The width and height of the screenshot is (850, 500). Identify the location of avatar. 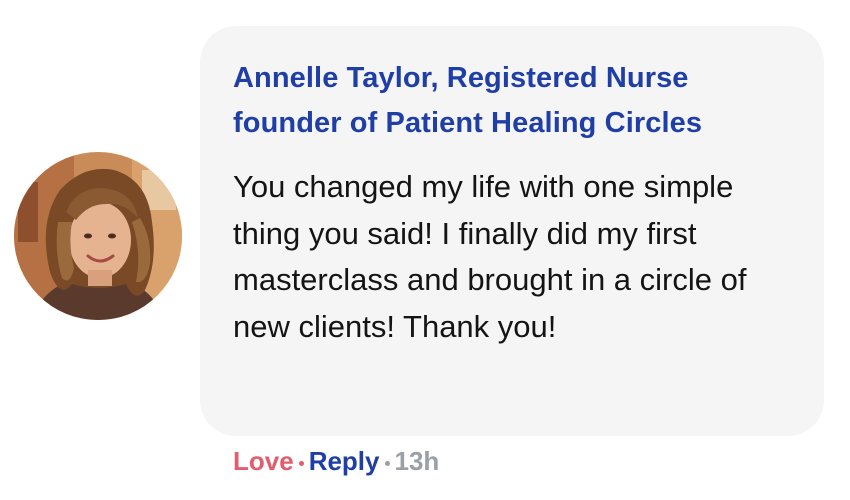
(98, 236).